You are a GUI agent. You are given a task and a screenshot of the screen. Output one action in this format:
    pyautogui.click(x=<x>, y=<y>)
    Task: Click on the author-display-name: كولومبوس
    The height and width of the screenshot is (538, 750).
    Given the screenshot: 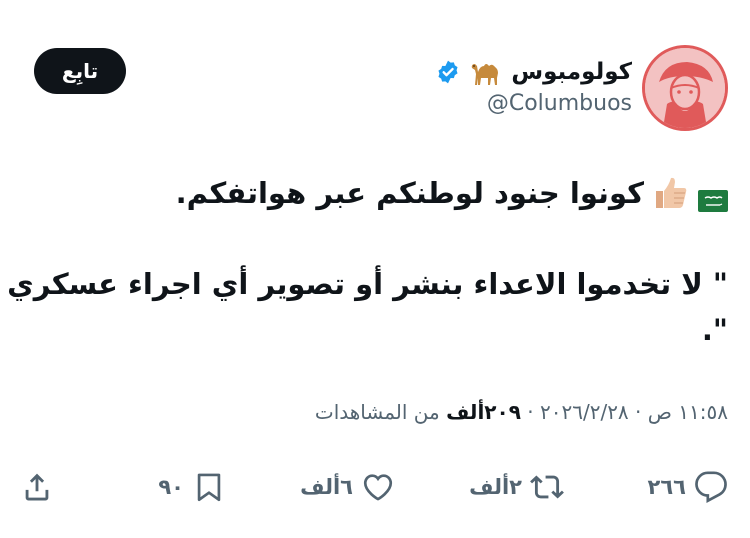 What is the action you would take?
    pyautogui.click(x=571, y=72)
    